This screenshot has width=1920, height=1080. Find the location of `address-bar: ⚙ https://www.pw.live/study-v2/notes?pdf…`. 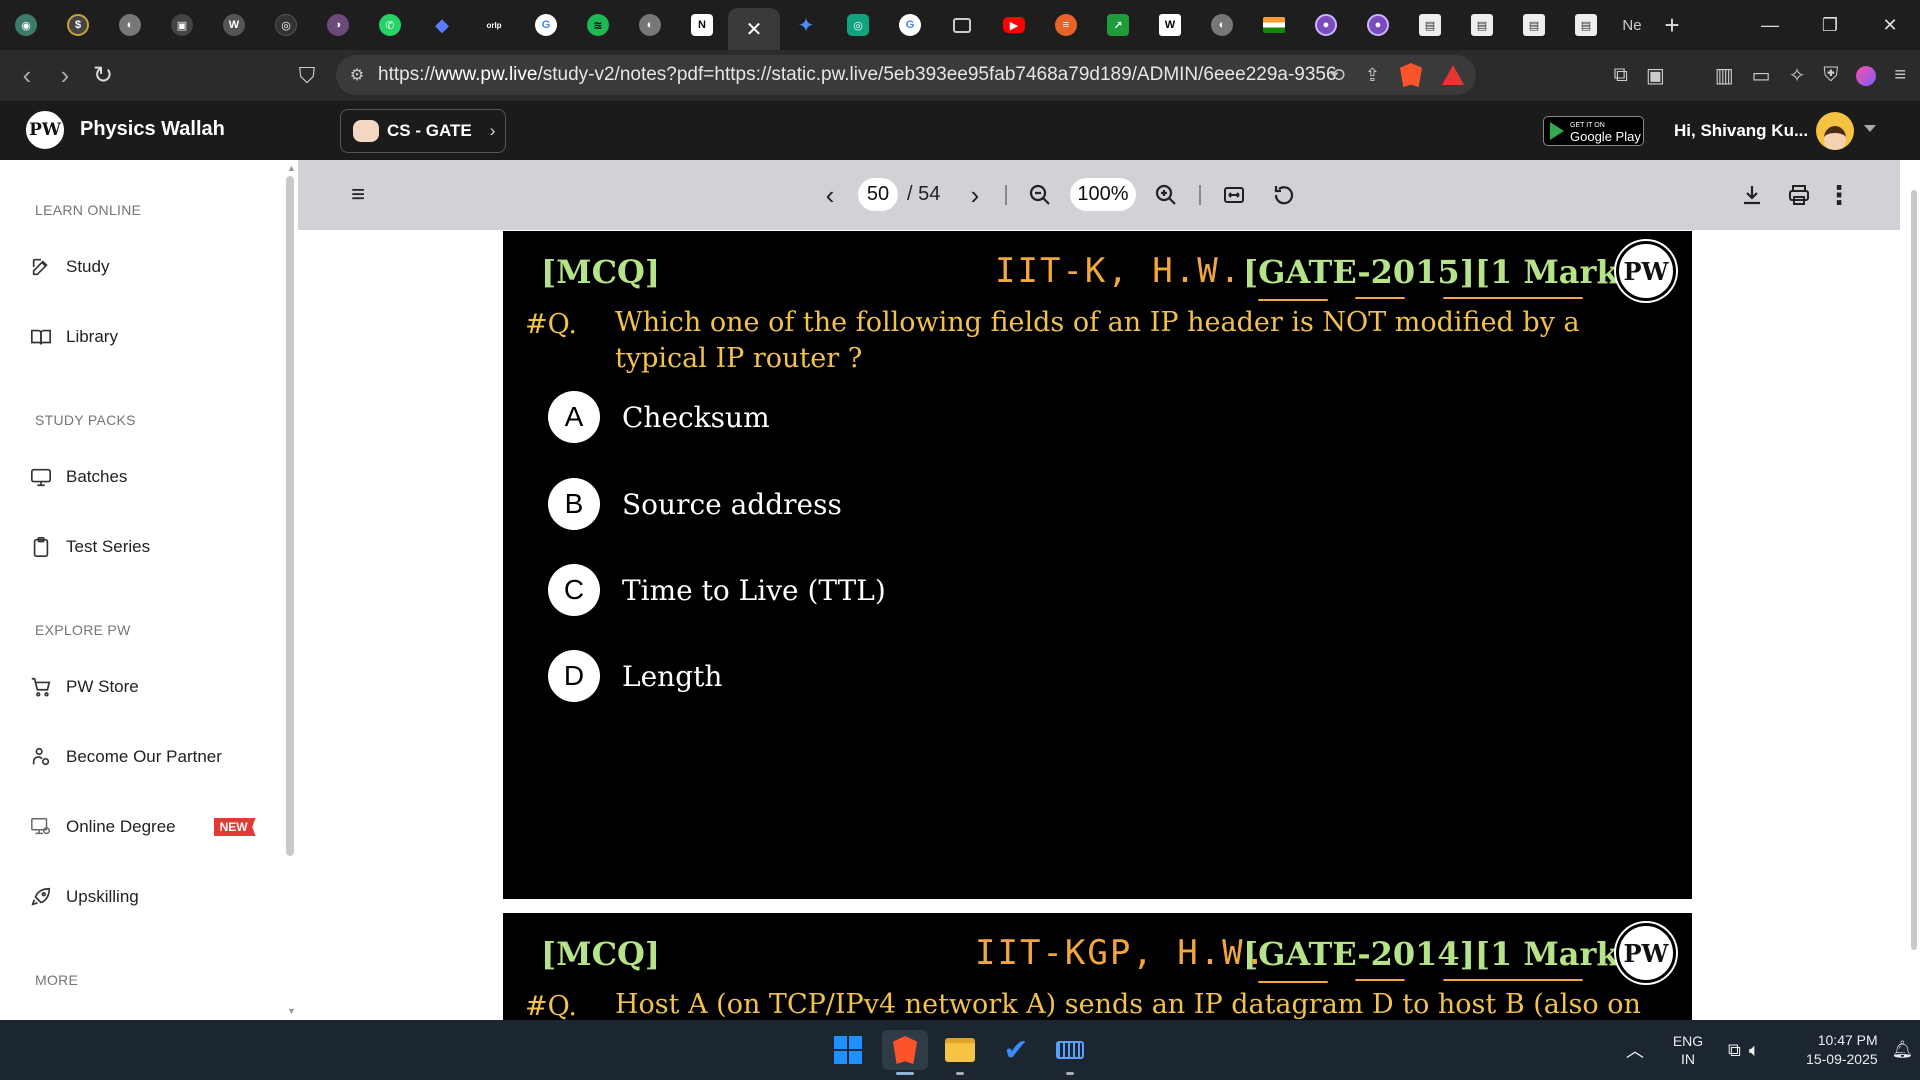

address-bar: ⚙ https://www.pw.live/study-v2/notes?pdf… is located at coordinates (906, 75).